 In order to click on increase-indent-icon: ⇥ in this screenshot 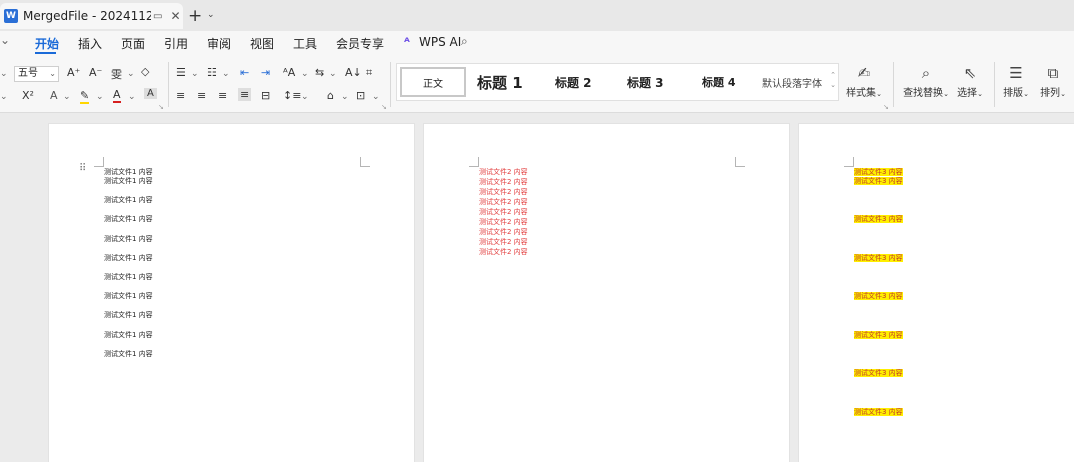, I will do `click(265, 72)`.